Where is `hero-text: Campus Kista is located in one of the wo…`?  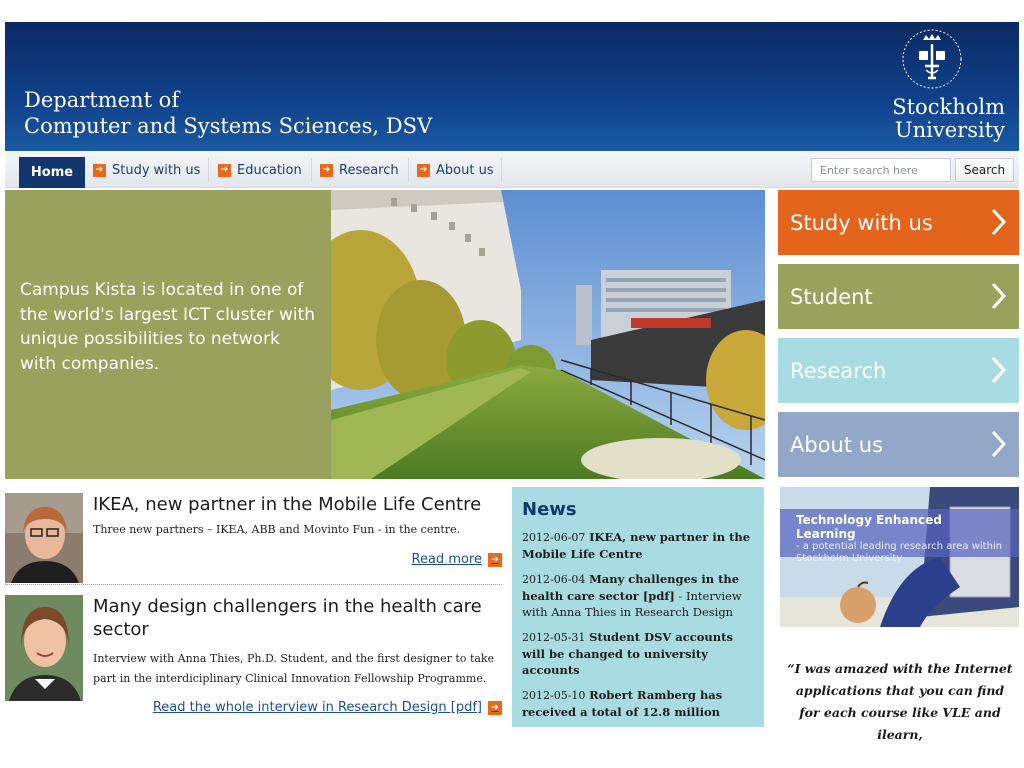 hero-text: Campus Kista is located in one of the wo… is located at coordinates (168, 327).